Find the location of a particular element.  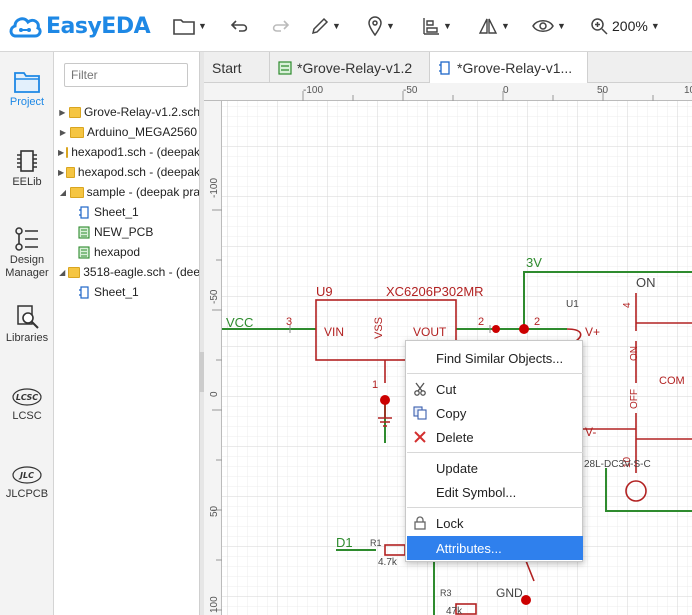

pencil-icon is located at coordinates (320, 26).